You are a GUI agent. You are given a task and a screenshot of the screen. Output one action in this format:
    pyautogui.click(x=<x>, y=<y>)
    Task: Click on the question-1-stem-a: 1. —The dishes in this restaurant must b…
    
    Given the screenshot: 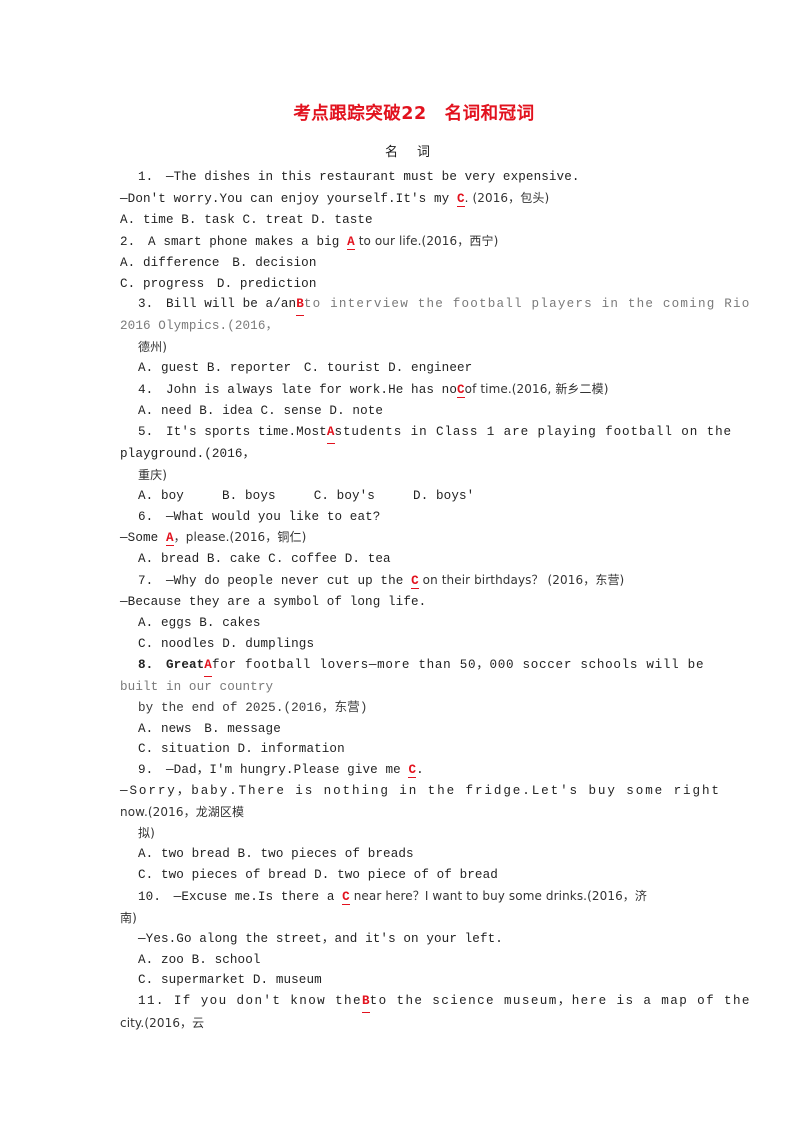 What is the action you would take?
    pyautogui.click(x=359, y=177)
    